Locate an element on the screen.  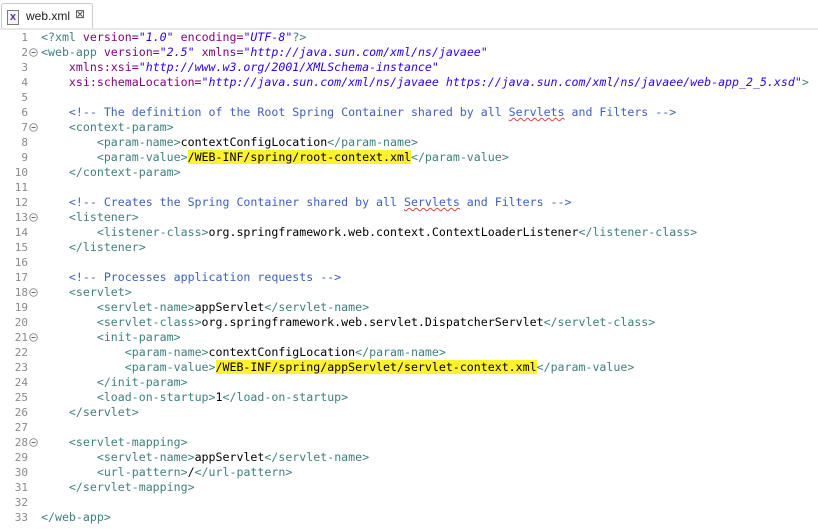
code-token: "1.0" is located at coordinates (156, 37).